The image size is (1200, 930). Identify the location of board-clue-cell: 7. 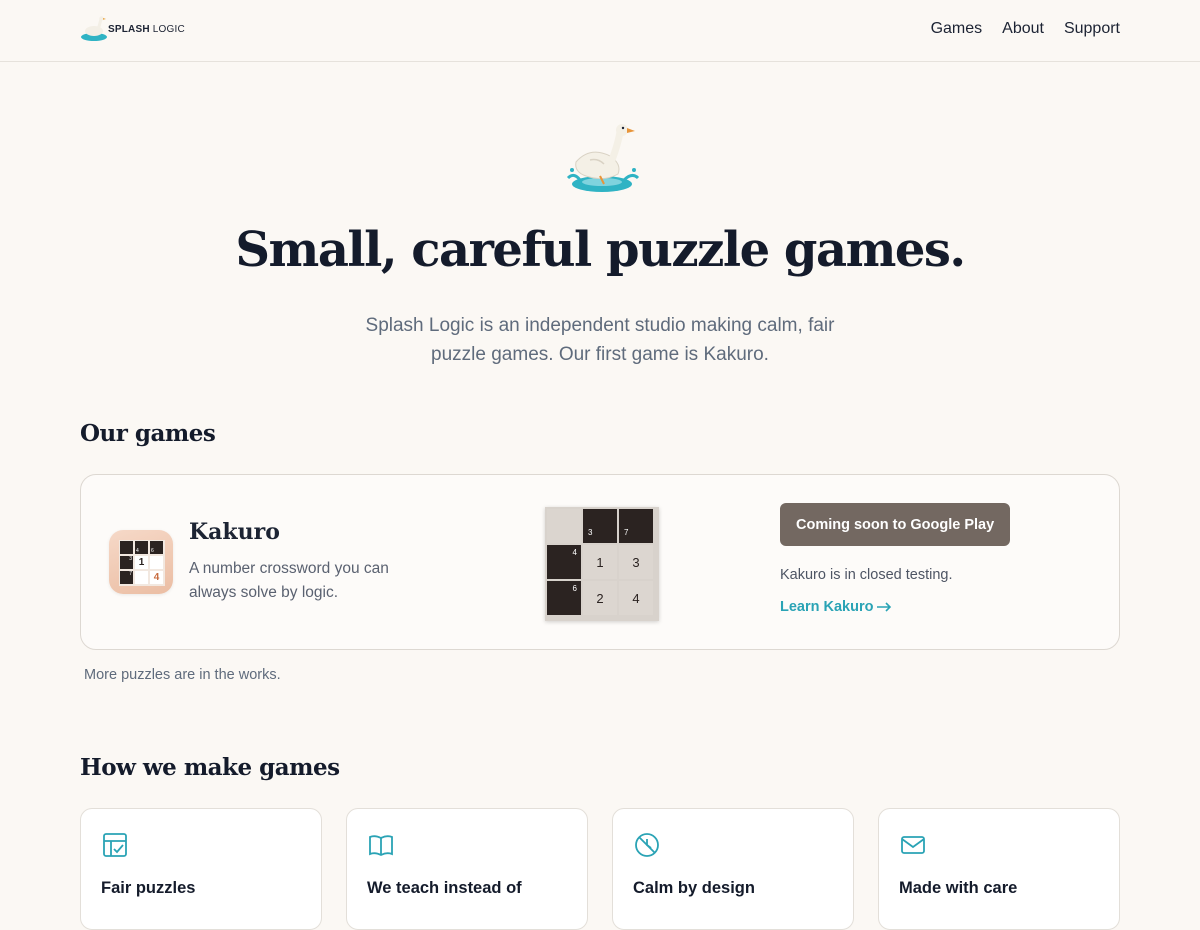
(636, 526).